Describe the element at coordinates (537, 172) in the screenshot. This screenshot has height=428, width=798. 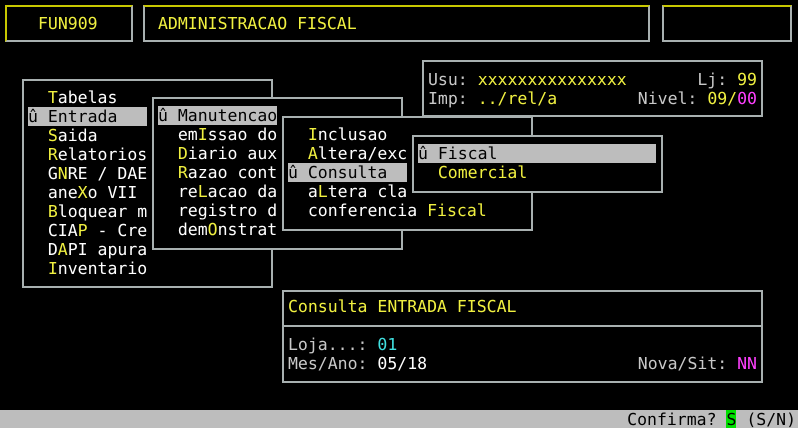
I see `menu-item: Comercial` at that location.